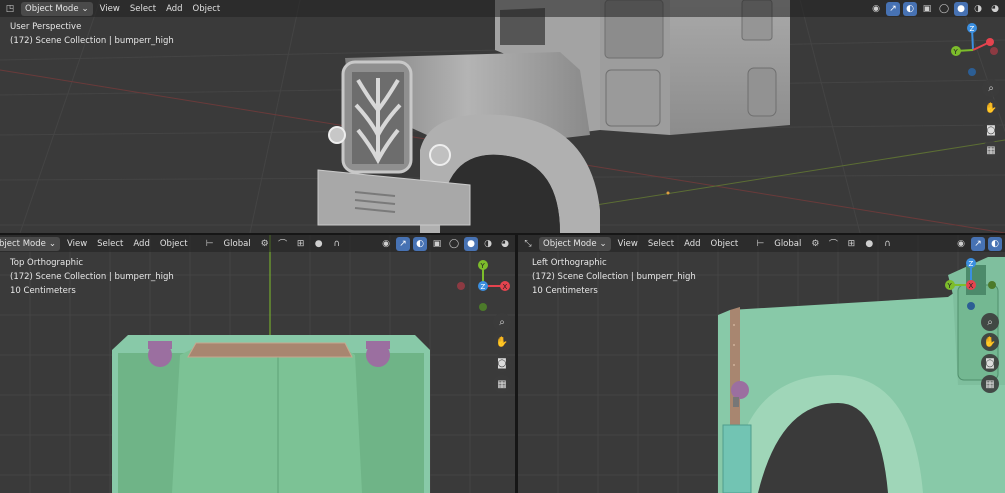 The image size is (1005, 493). I want to click on view-name: User Perspective, so click(46, 27).